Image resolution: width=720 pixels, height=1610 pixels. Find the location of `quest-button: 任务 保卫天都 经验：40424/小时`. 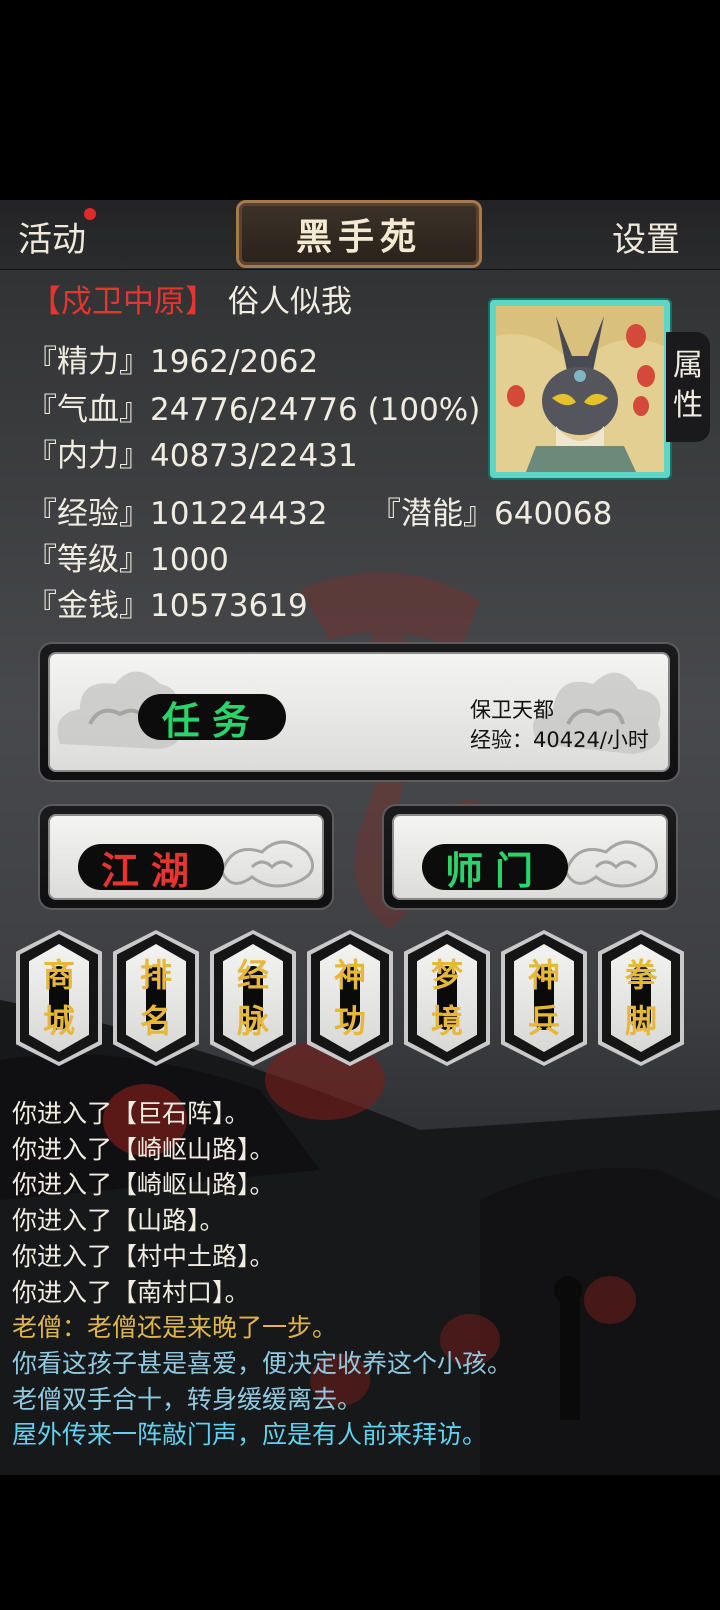

quest-button: 任务 保卫天都 经验：40424/小时 is located at coordinates (359, 712).